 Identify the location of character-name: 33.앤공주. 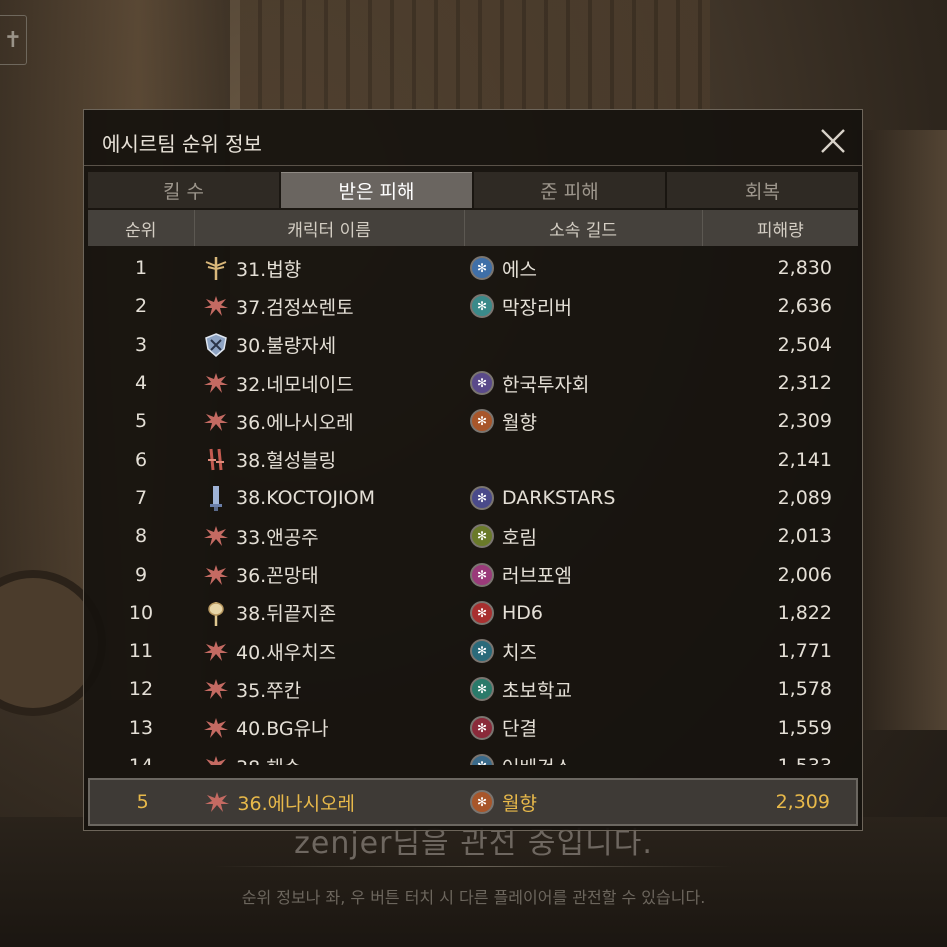
(277, 537).